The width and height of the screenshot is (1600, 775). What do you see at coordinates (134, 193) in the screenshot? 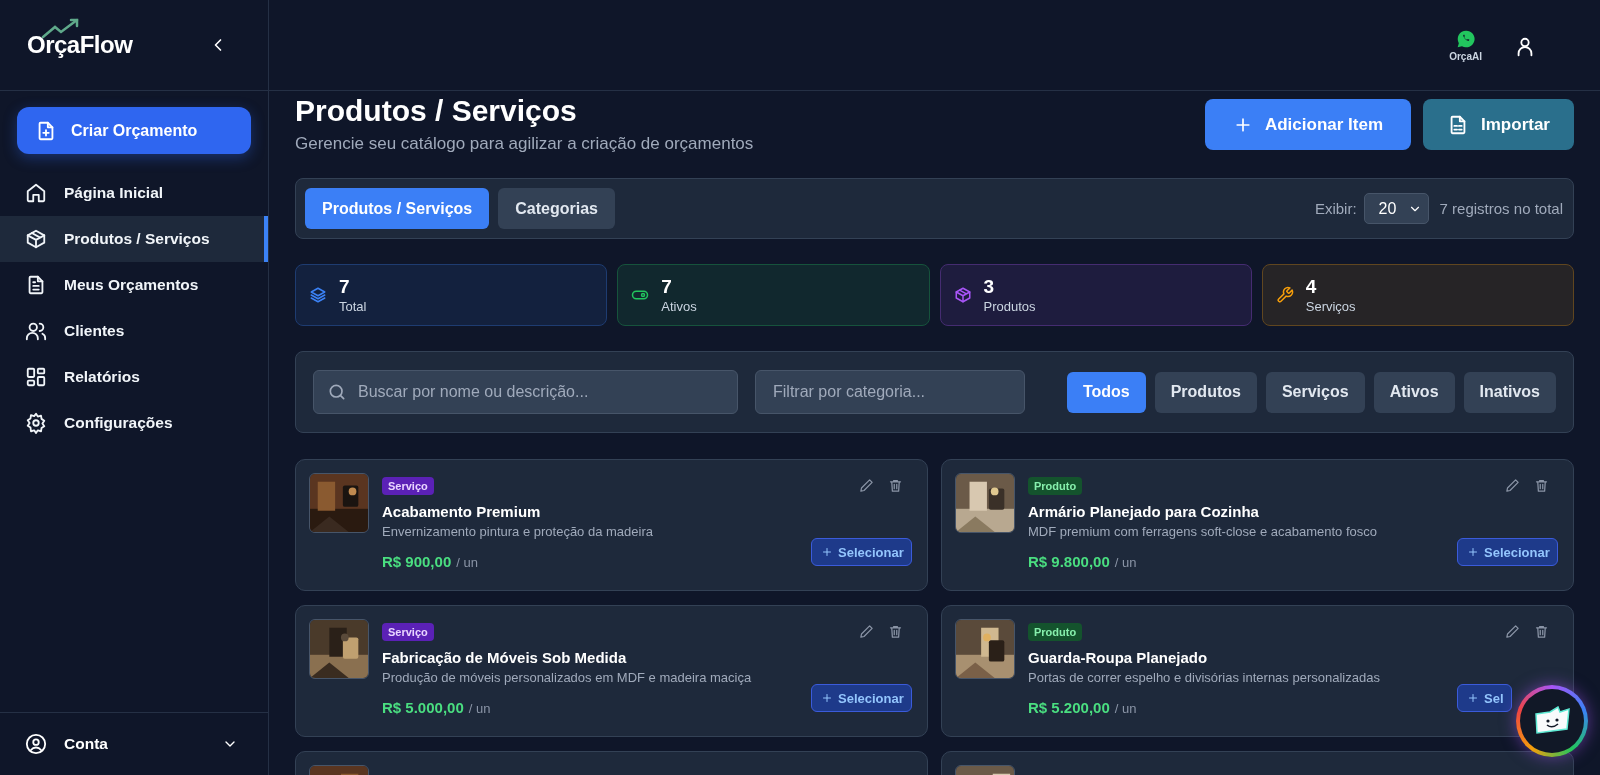
I see `sidebar-item: Página Inicial` at bounding box center [134, 193].